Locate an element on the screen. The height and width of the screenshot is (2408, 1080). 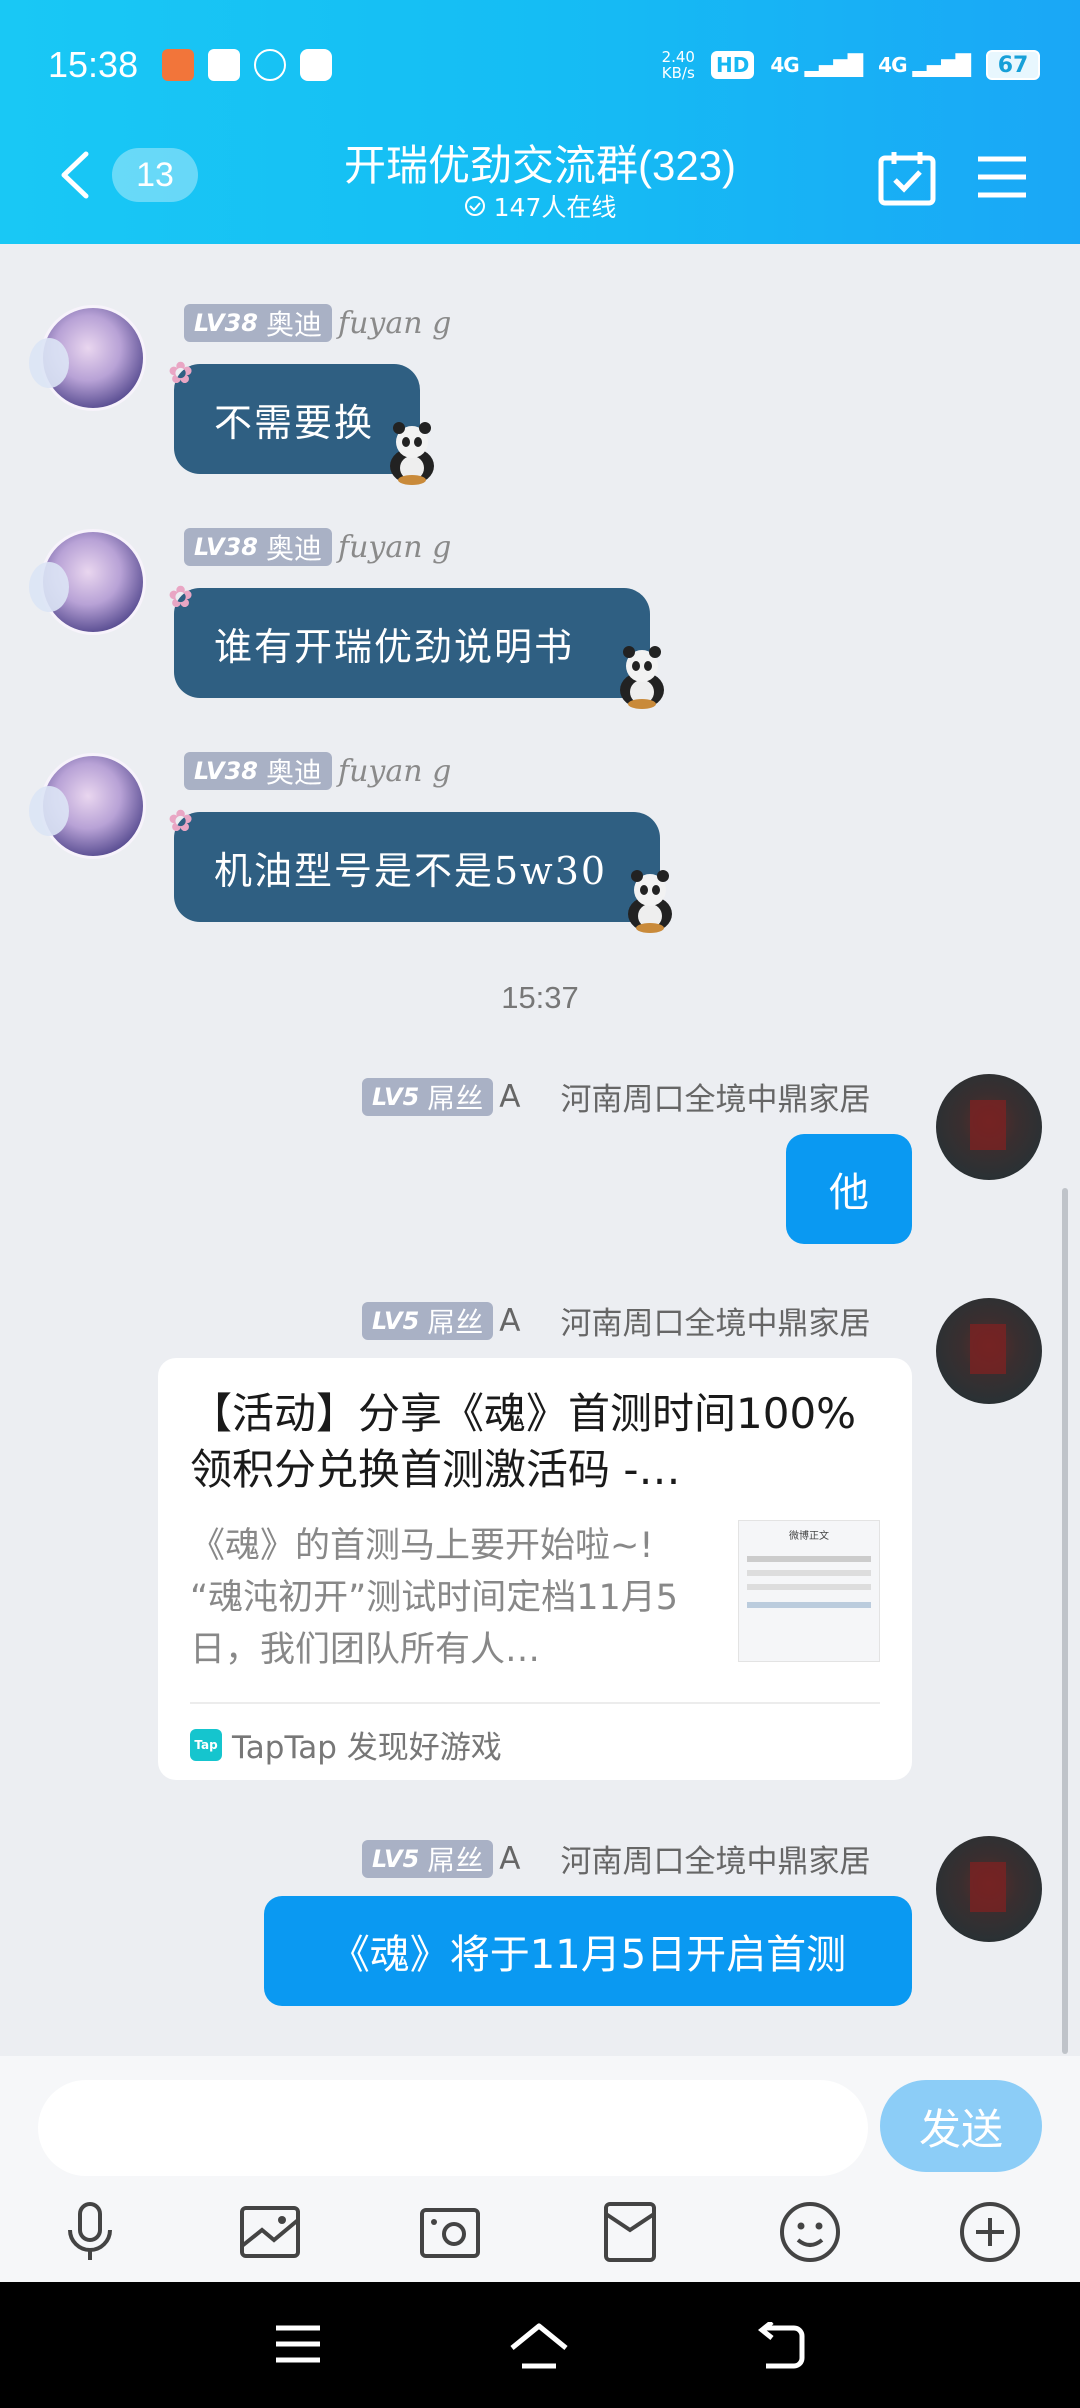
system-nav-bar is located at coordinates (540, 2345).